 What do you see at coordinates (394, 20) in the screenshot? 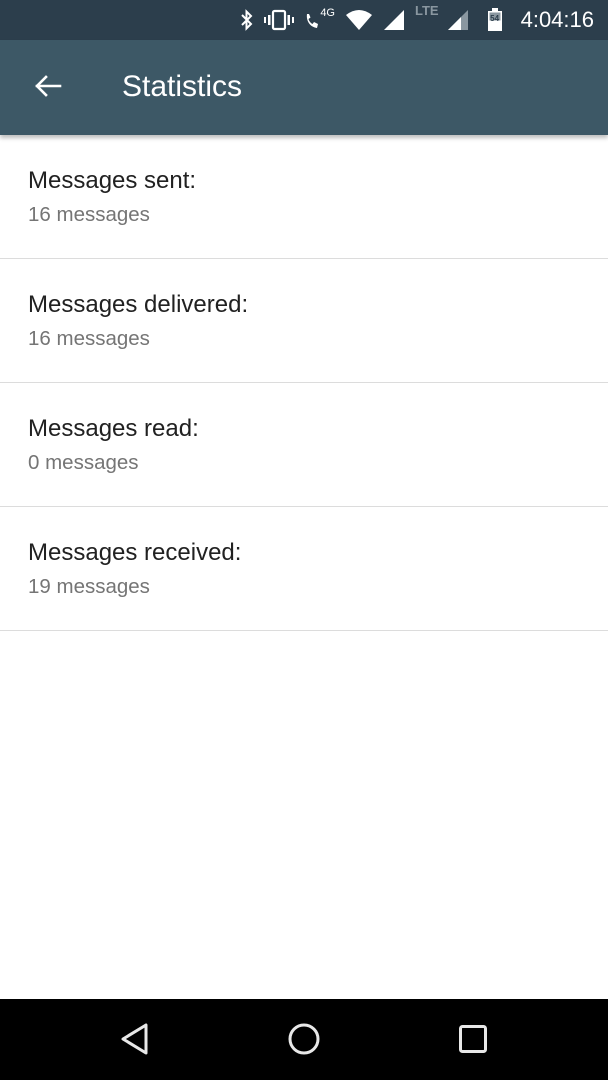
I see `signal-icon` at bounding box center [394, 20].